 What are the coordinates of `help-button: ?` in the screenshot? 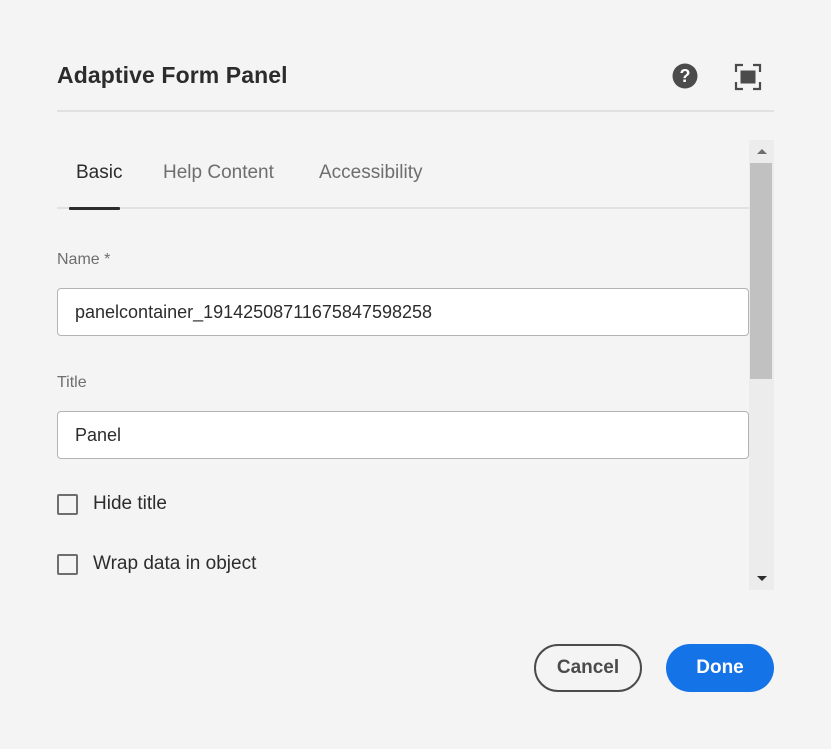 It's located at (685, 76).